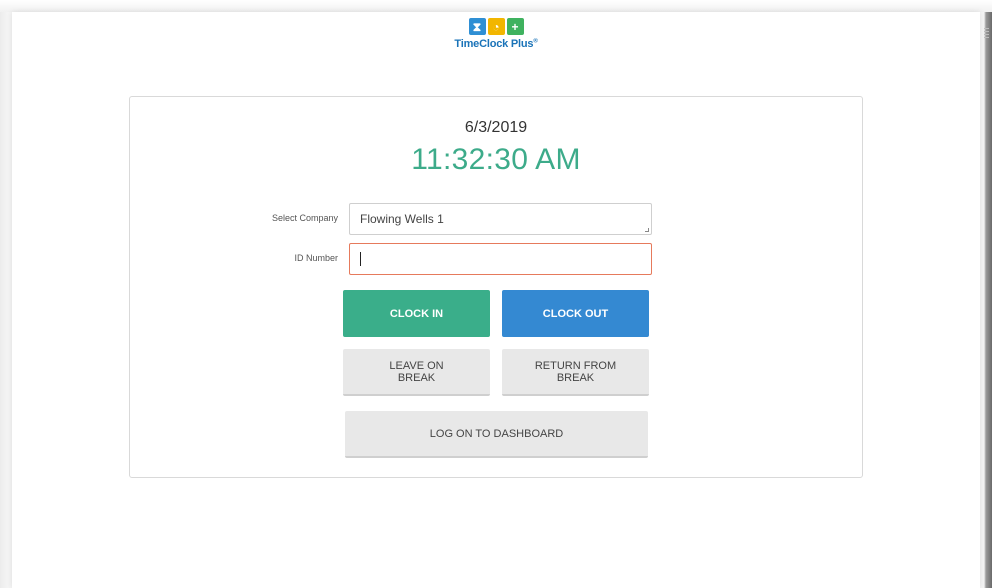  I want to click on logo-text: TimeClock Plus®, so click(496, 44).